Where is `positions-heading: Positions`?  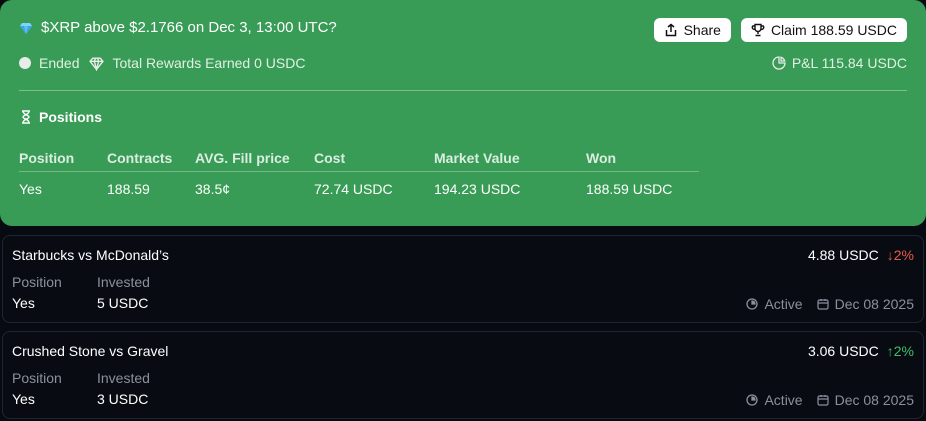
positions-heading: Positions is located at coordinates (60, 117).